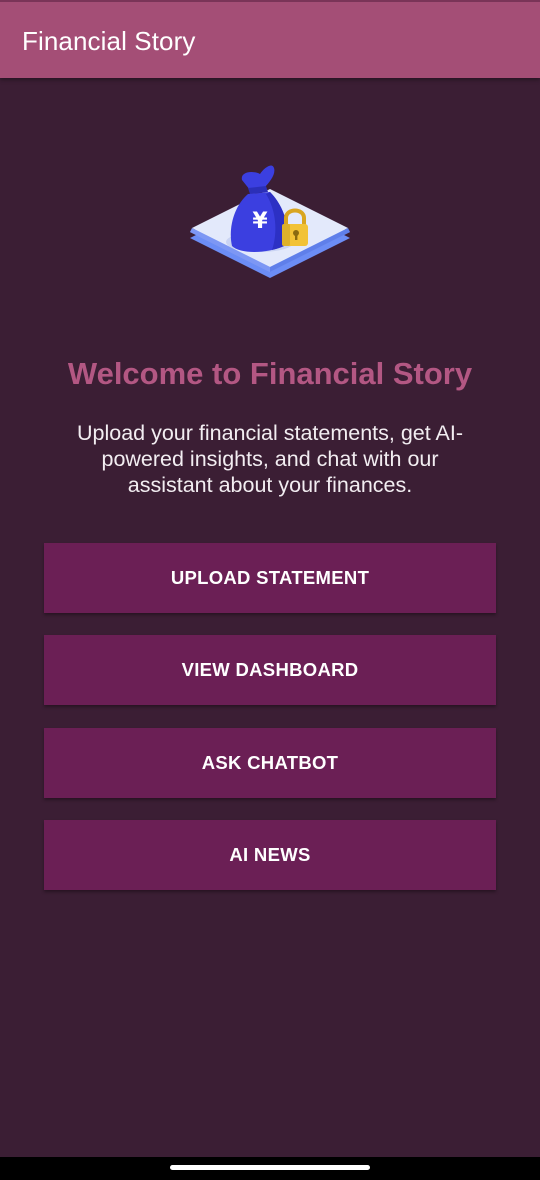 This screenshot has height=1180, width=540. I want to click on currency-symbol: ¥, so click(260, 221).